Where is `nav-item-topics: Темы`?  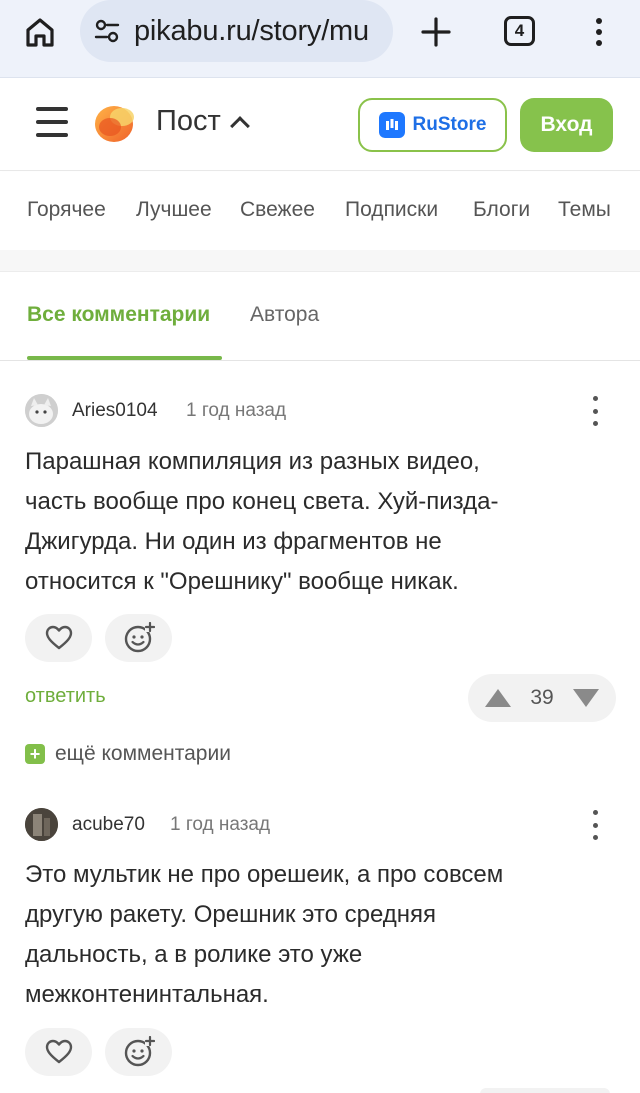
nav-item-topics: Темы is located at coordinates (584, 210).